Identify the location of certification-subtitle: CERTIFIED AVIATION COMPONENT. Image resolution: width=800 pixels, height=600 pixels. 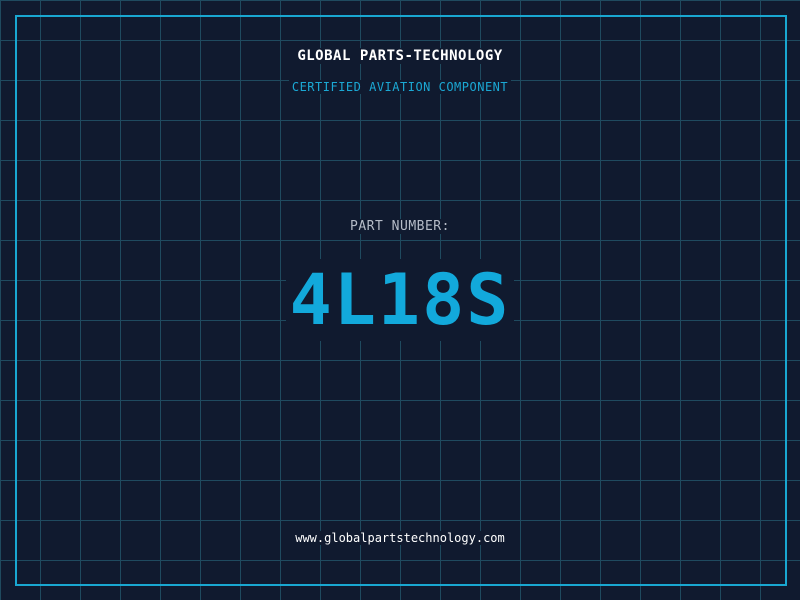
(400, 87).